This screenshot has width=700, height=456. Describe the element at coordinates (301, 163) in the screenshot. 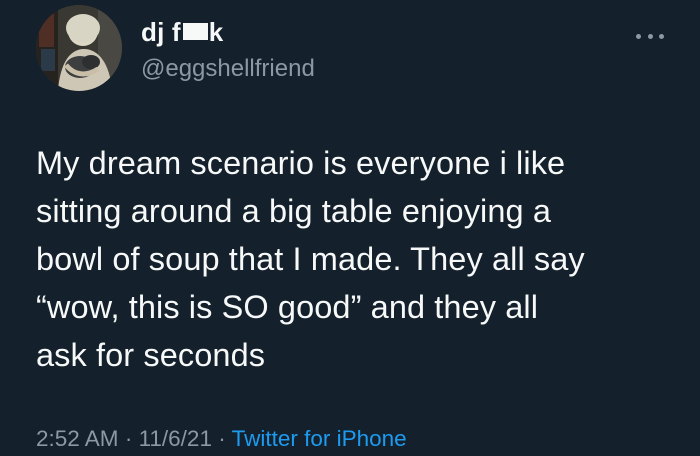

I see `tweet-text-line: My dream scenario is everyone i like` at that location.